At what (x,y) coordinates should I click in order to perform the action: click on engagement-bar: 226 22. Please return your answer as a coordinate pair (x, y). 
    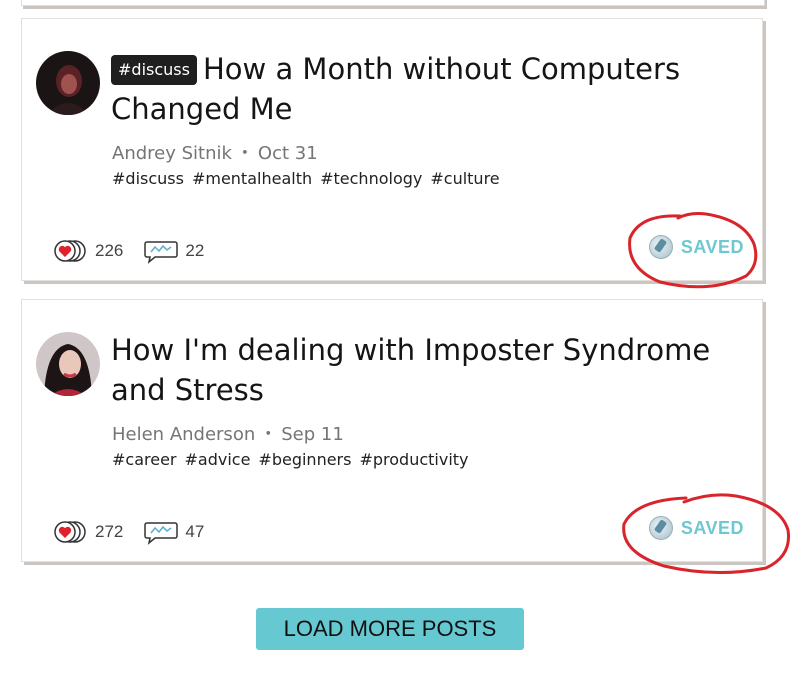
    Looking at the image, I should click on (138, 251).